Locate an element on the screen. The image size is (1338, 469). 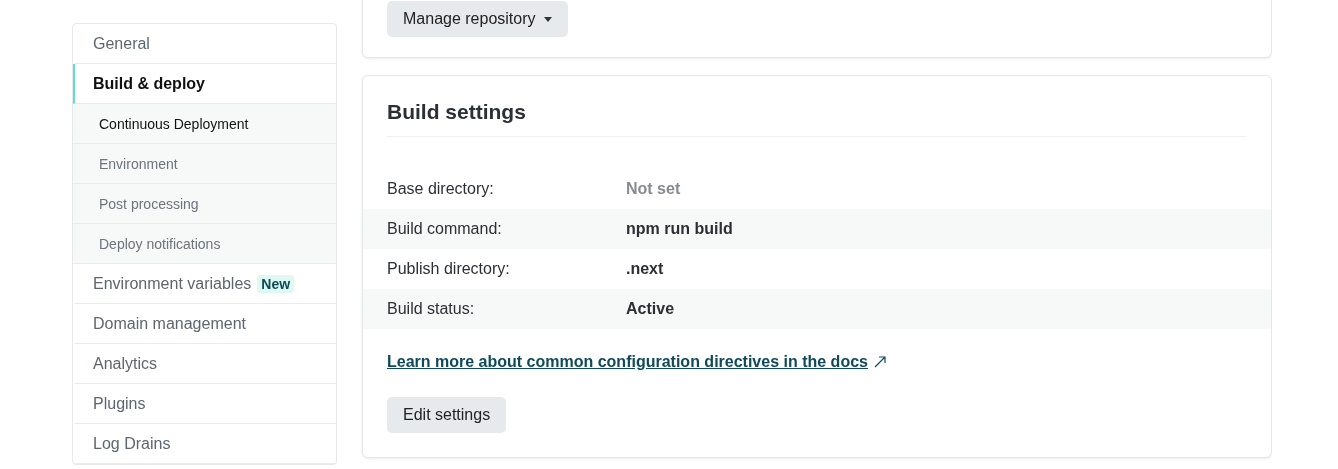
sidebar-subitem: Continuous Deployment is located at coordinates (204, 124).